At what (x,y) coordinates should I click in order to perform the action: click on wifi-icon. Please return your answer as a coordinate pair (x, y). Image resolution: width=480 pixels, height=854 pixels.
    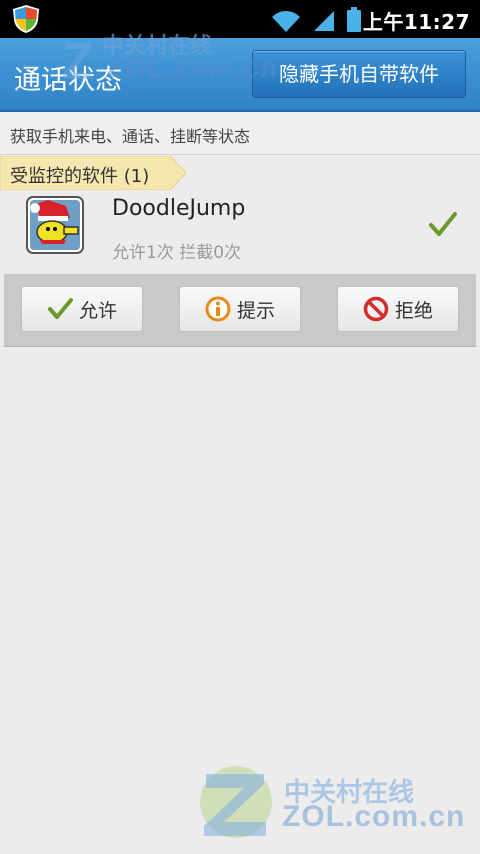
    Looking at the image, I should click on (286, 21).